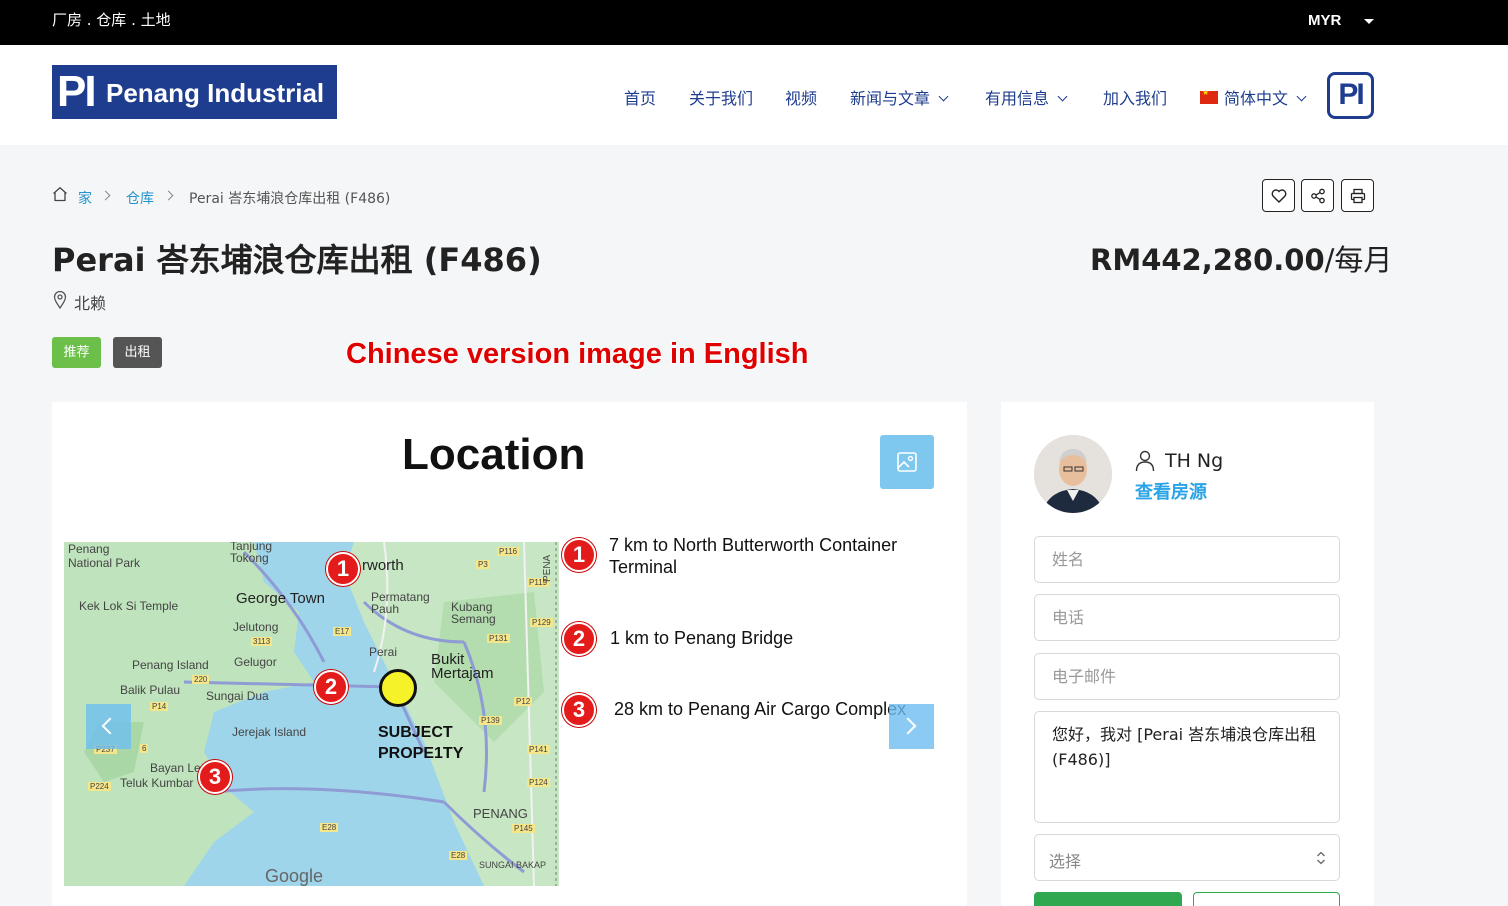 The image size is (1508, 906). What do you see at coordinates (1321, 858) in the screenshot?
I see `updown-chevron-icon` at bounding box center [1321, 858].